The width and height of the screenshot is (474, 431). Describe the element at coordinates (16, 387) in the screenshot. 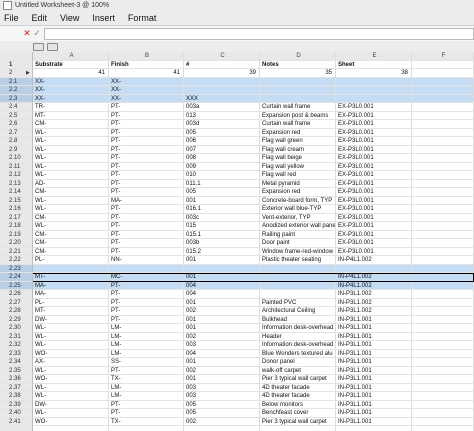

I see `row-header: 2.37` at that location.